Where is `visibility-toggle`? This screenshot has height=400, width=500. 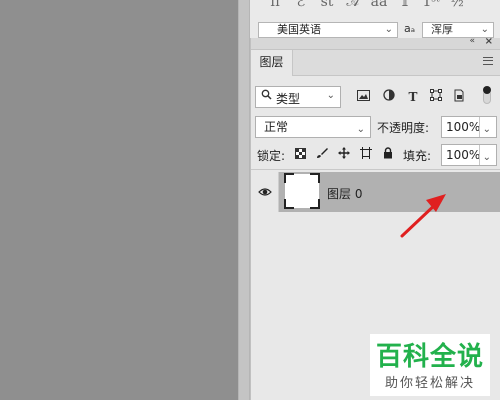 visibility-toggle is located at coordinates (265, 192).